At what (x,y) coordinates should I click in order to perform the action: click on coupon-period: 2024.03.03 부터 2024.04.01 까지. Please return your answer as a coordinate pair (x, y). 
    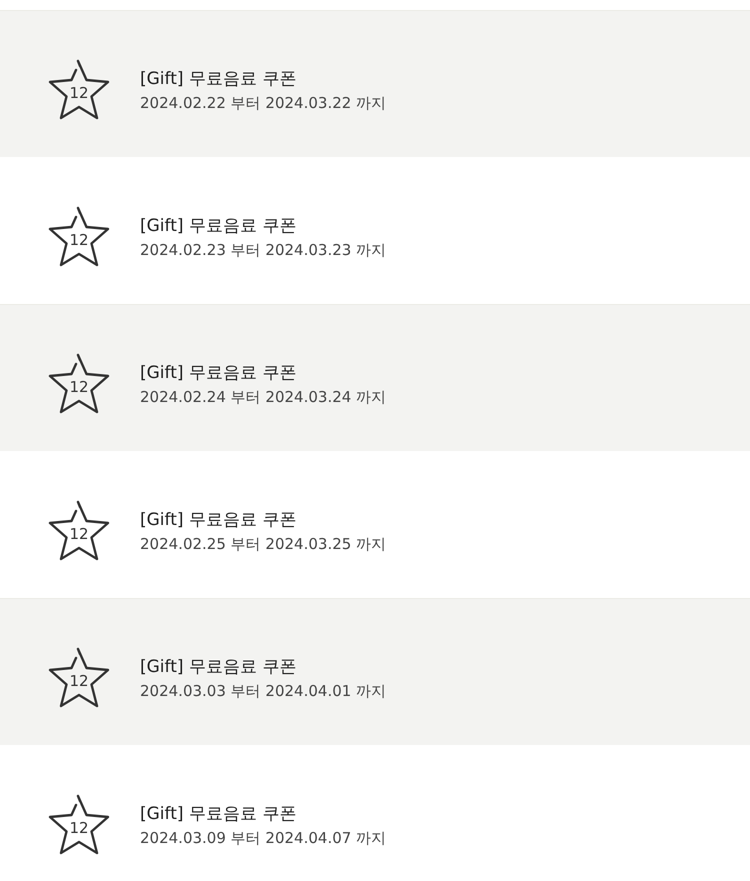
    Looking at the image, I should click on (263, 691).